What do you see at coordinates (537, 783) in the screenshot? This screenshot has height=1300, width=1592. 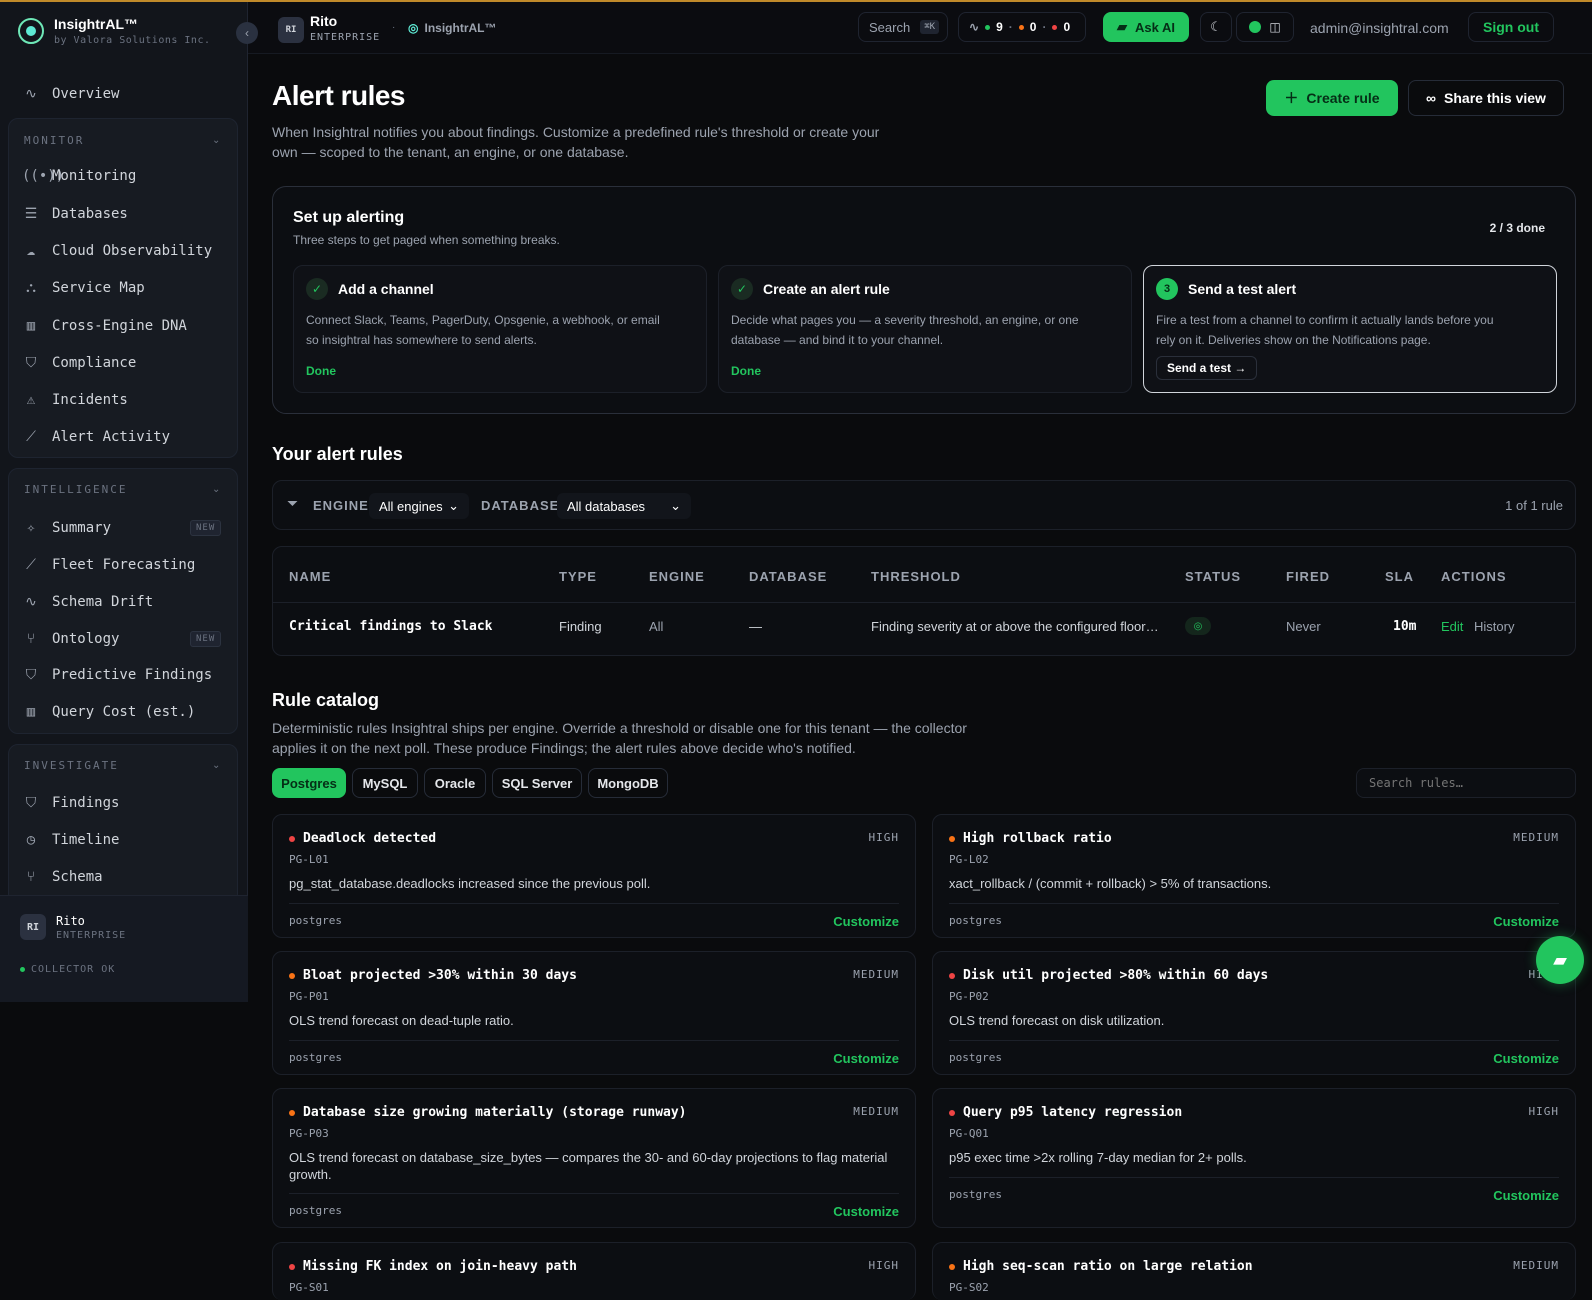 I see `tab-sql-server: SQL Server` at bounding box center [537, 783].